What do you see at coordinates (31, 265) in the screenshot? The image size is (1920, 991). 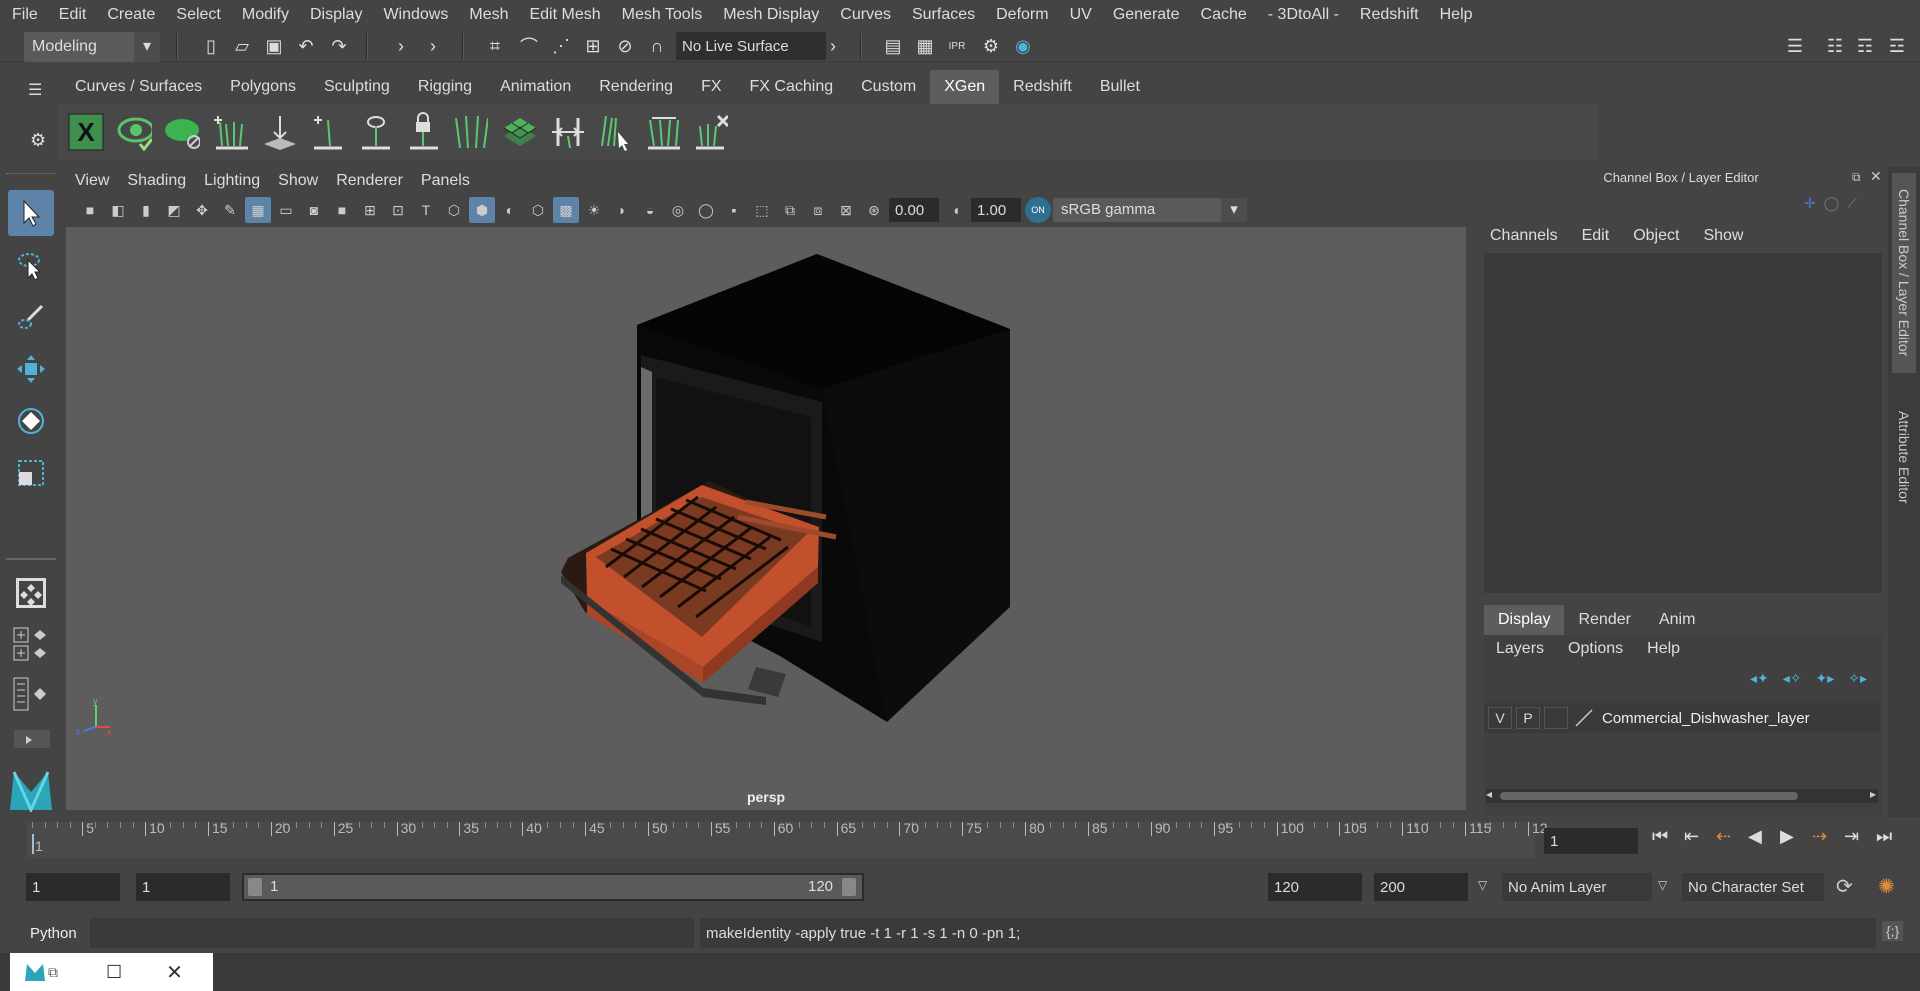 I see `lasso-tool-button` at bounding box center [31, 265].